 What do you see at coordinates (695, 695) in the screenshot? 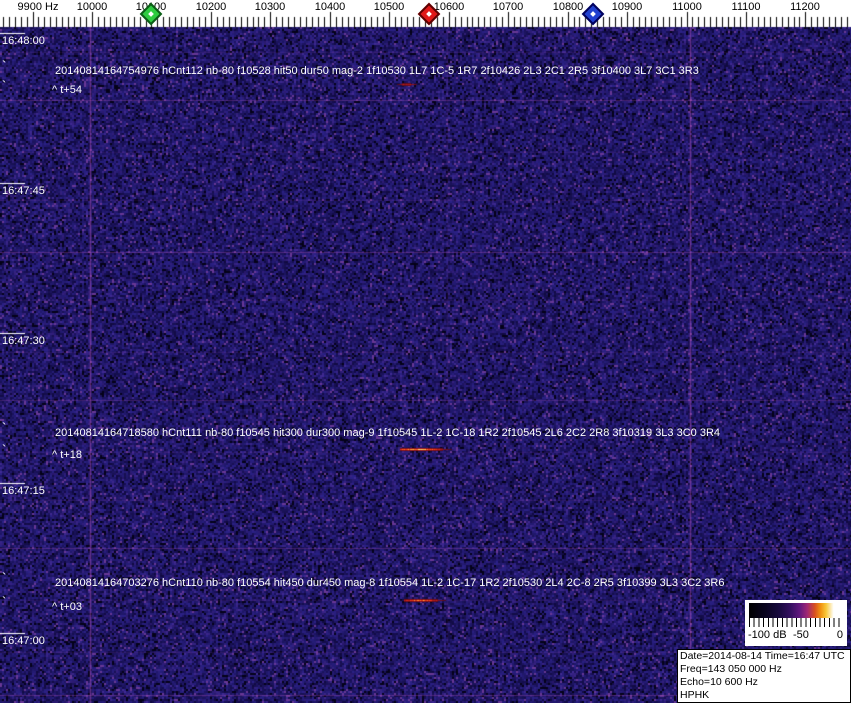
I see `info-line-station: HPHK` at bounding box center [695, 695].